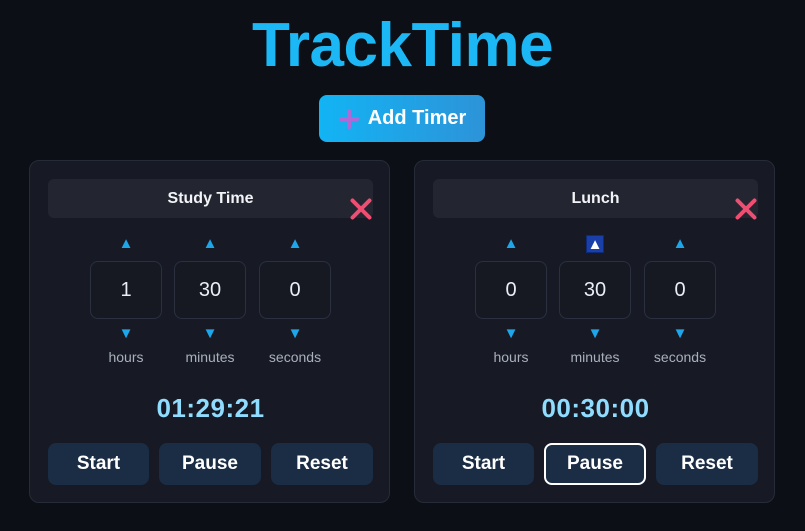  I want to click on timer-display: 01:29:21, so click(210, 408).